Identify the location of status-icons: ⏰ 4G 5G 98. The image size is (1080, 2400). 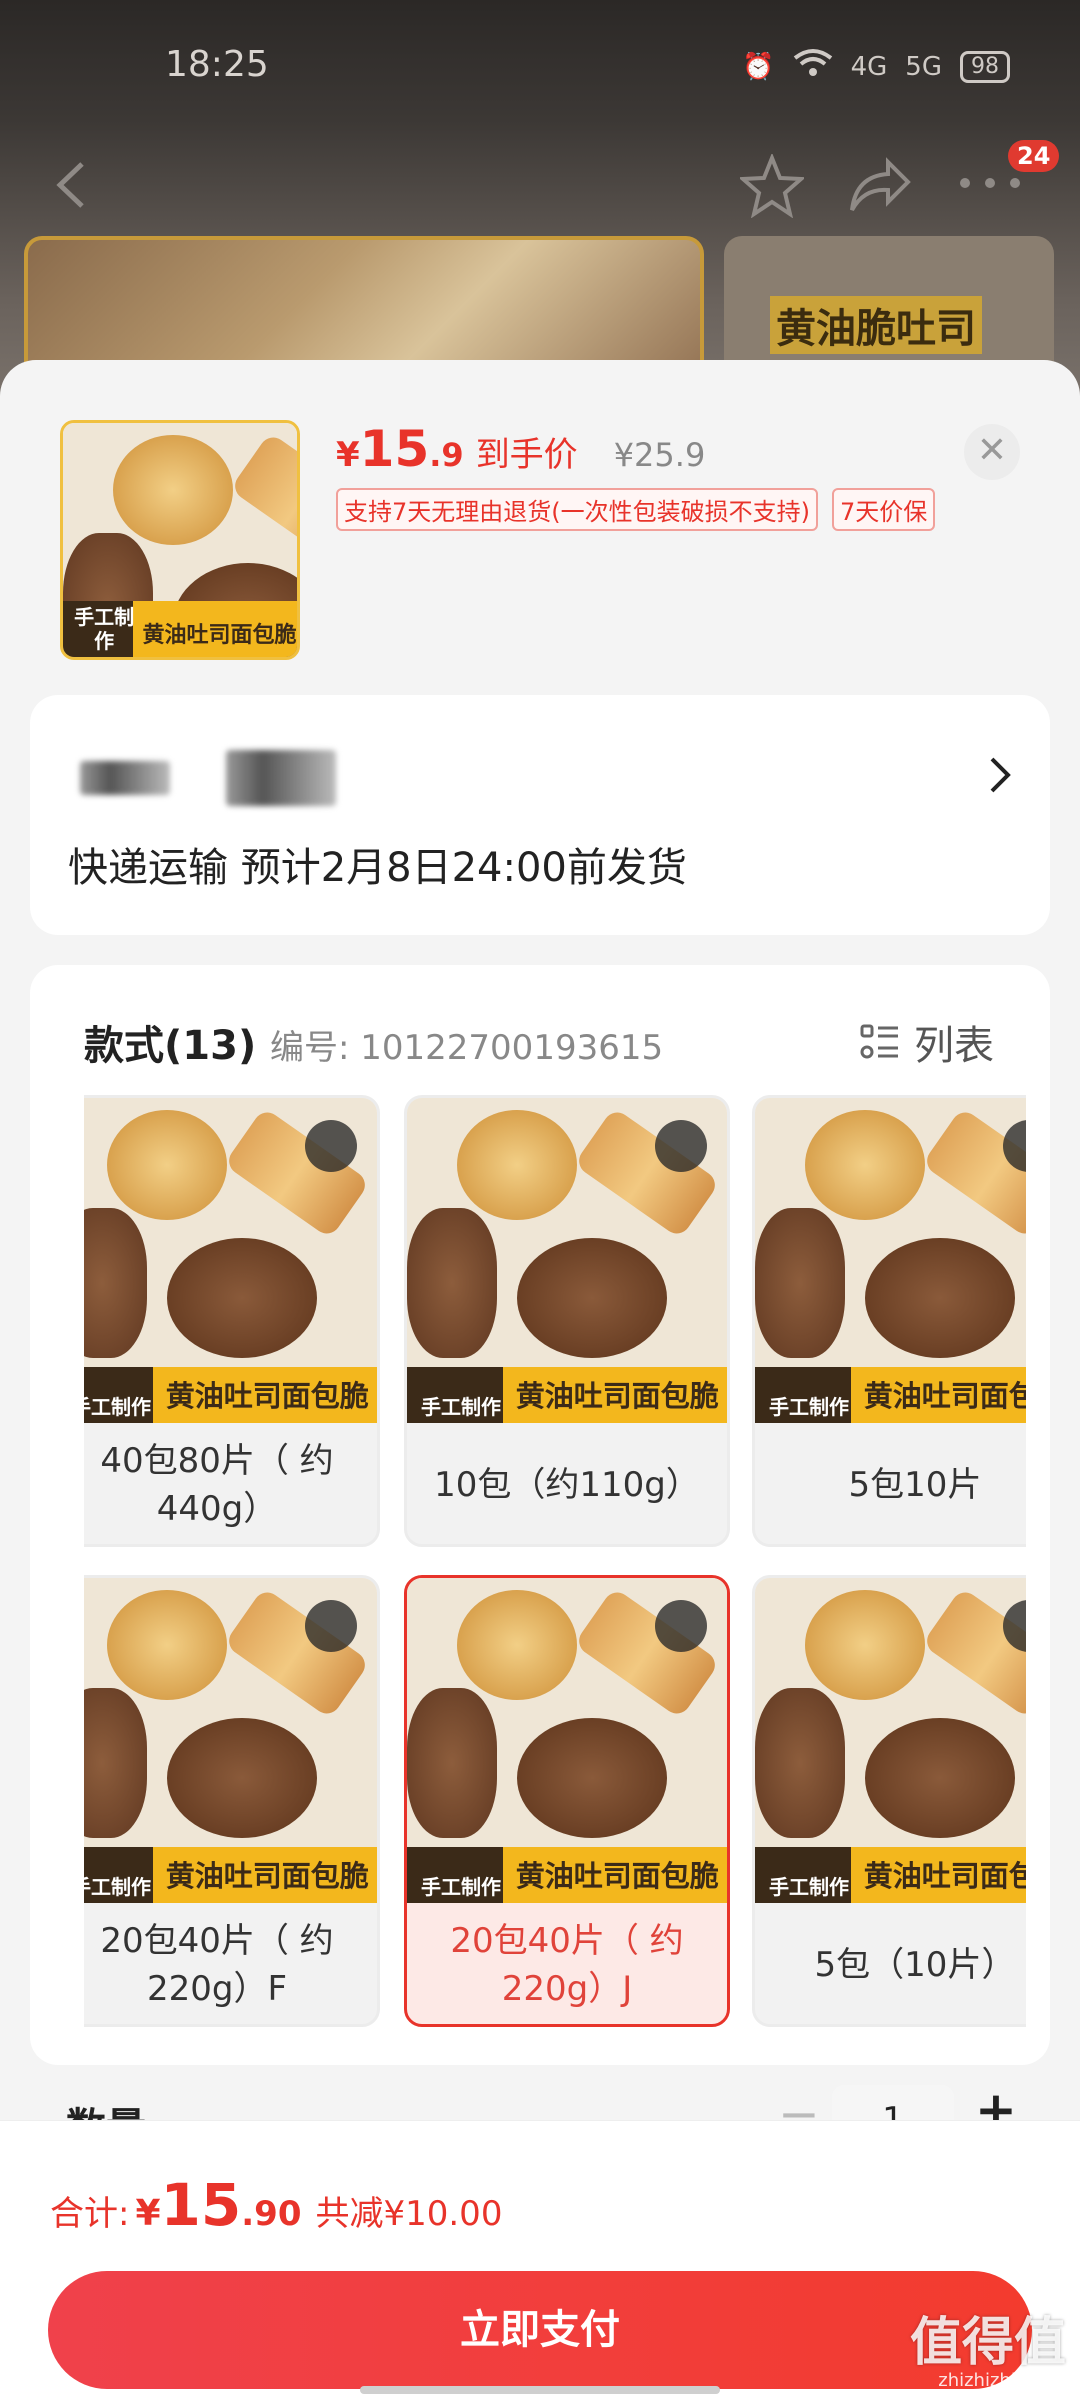
(876, 66).